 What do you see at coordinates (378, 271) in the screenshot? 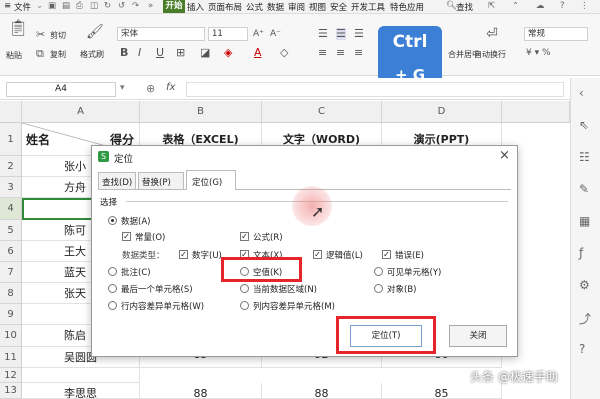
I see `radio-visible-cells` at bounding box center [378, 271].